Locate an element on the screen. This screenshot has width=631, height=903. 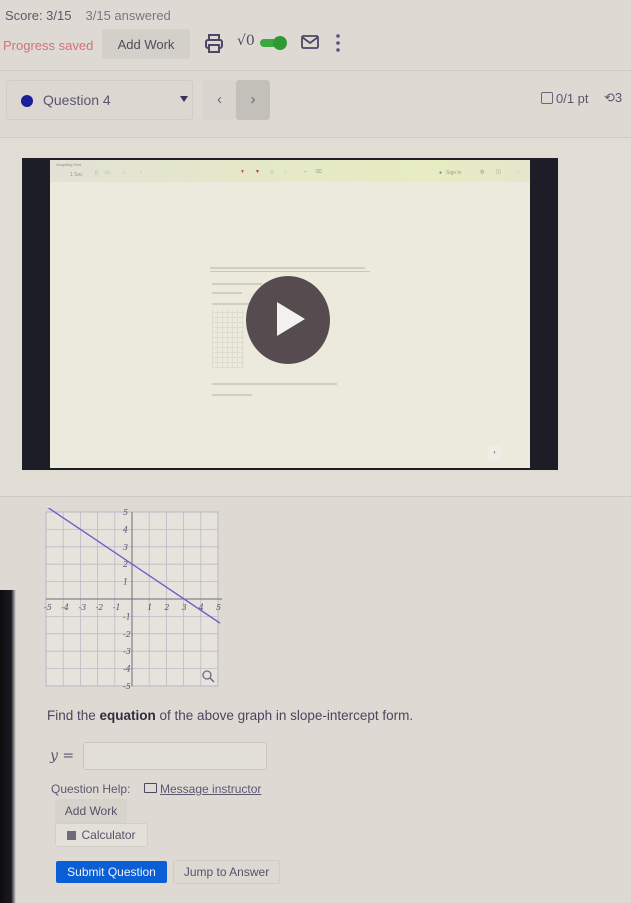
answer-input is located at coordinates (175, 756).